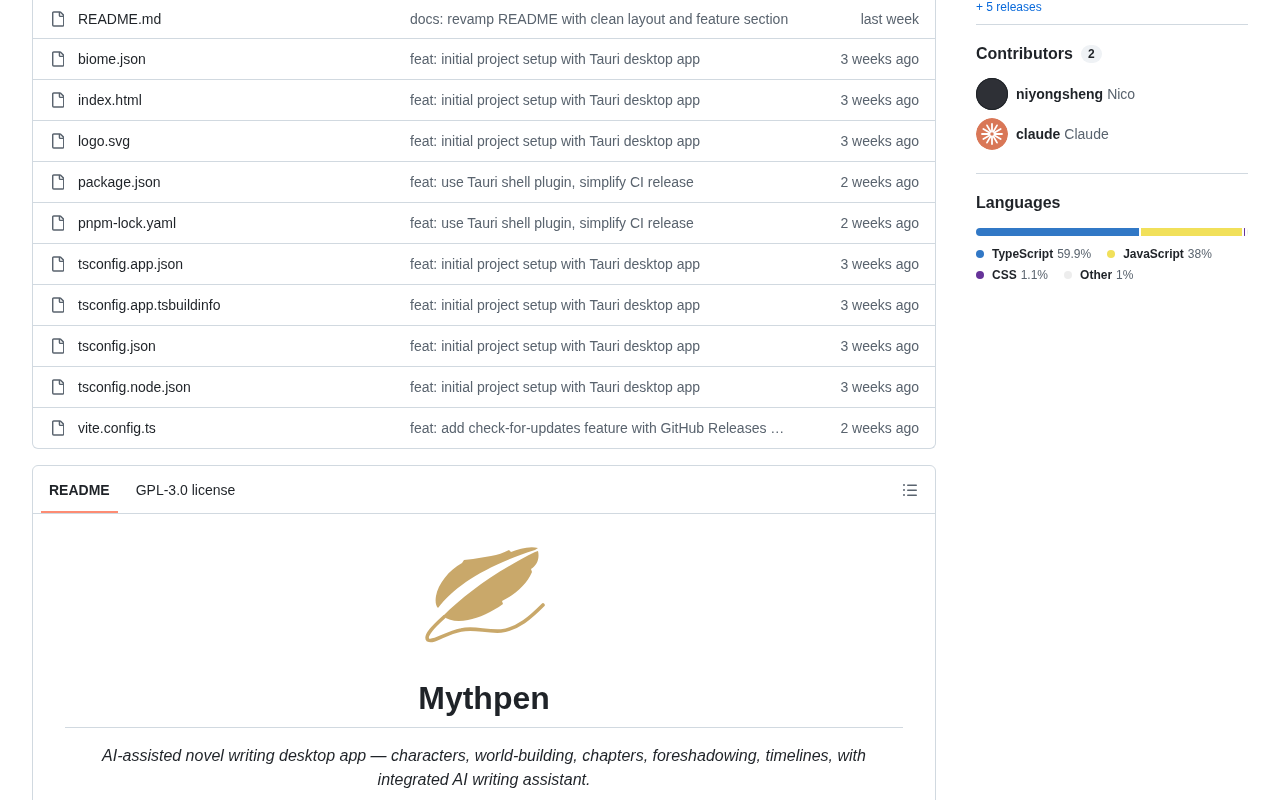 This screenshot has width=1280, height=800. What do you see at coordinates (599, 19) in the screenshot?
I see `commit-message-link: docs: revamp README with clean layout and feature section` at bounding box center [599, 19].